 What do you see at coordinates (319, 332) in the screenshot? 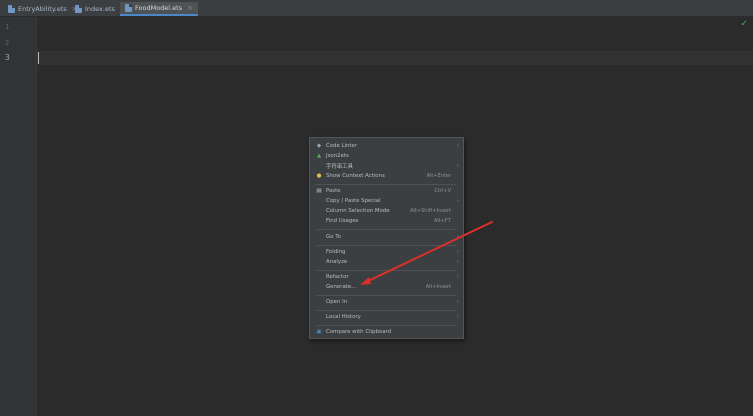
I see `compare-icon: ▣` at bounding box center [319, 332].